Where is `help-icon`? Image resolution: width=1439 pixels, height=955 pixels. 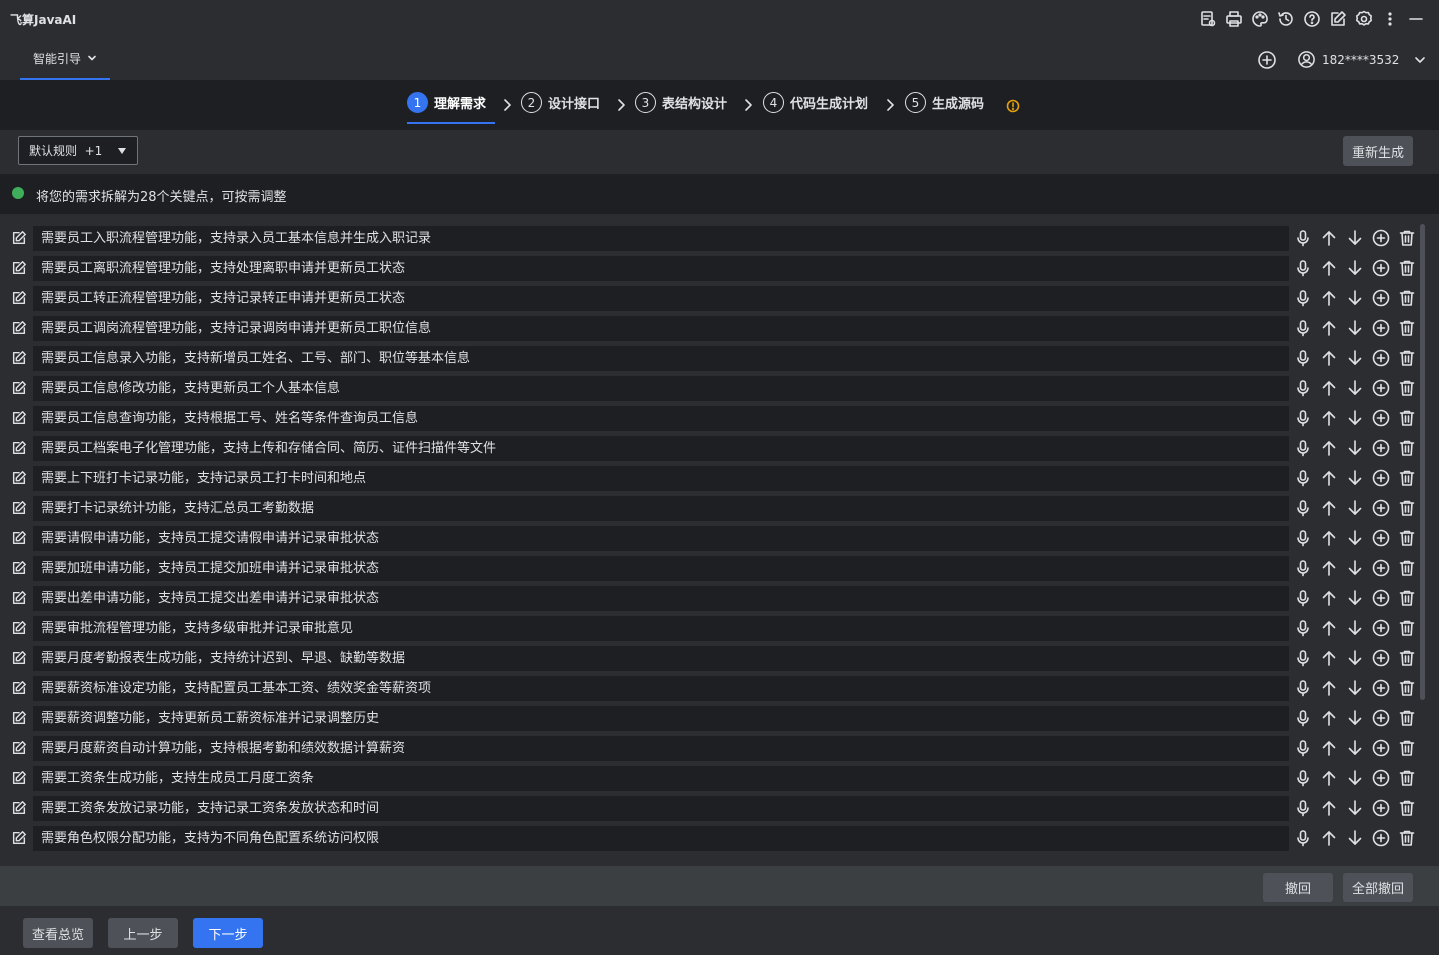 help-icon is located at coordinates (1311, 18).